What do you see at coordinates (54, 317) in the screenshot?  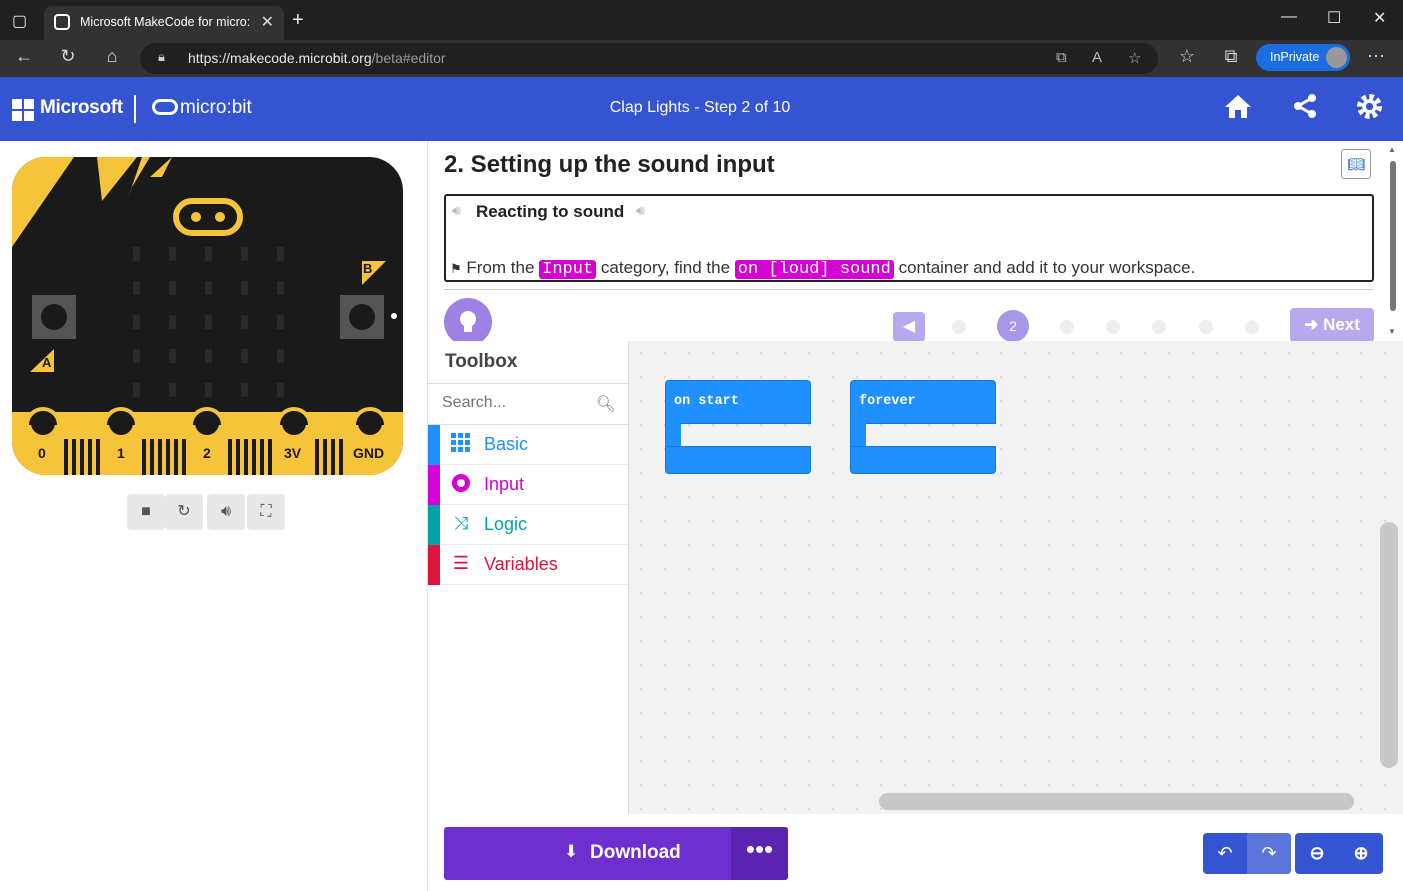 I see `button-a` at bounding box center [54, 317].